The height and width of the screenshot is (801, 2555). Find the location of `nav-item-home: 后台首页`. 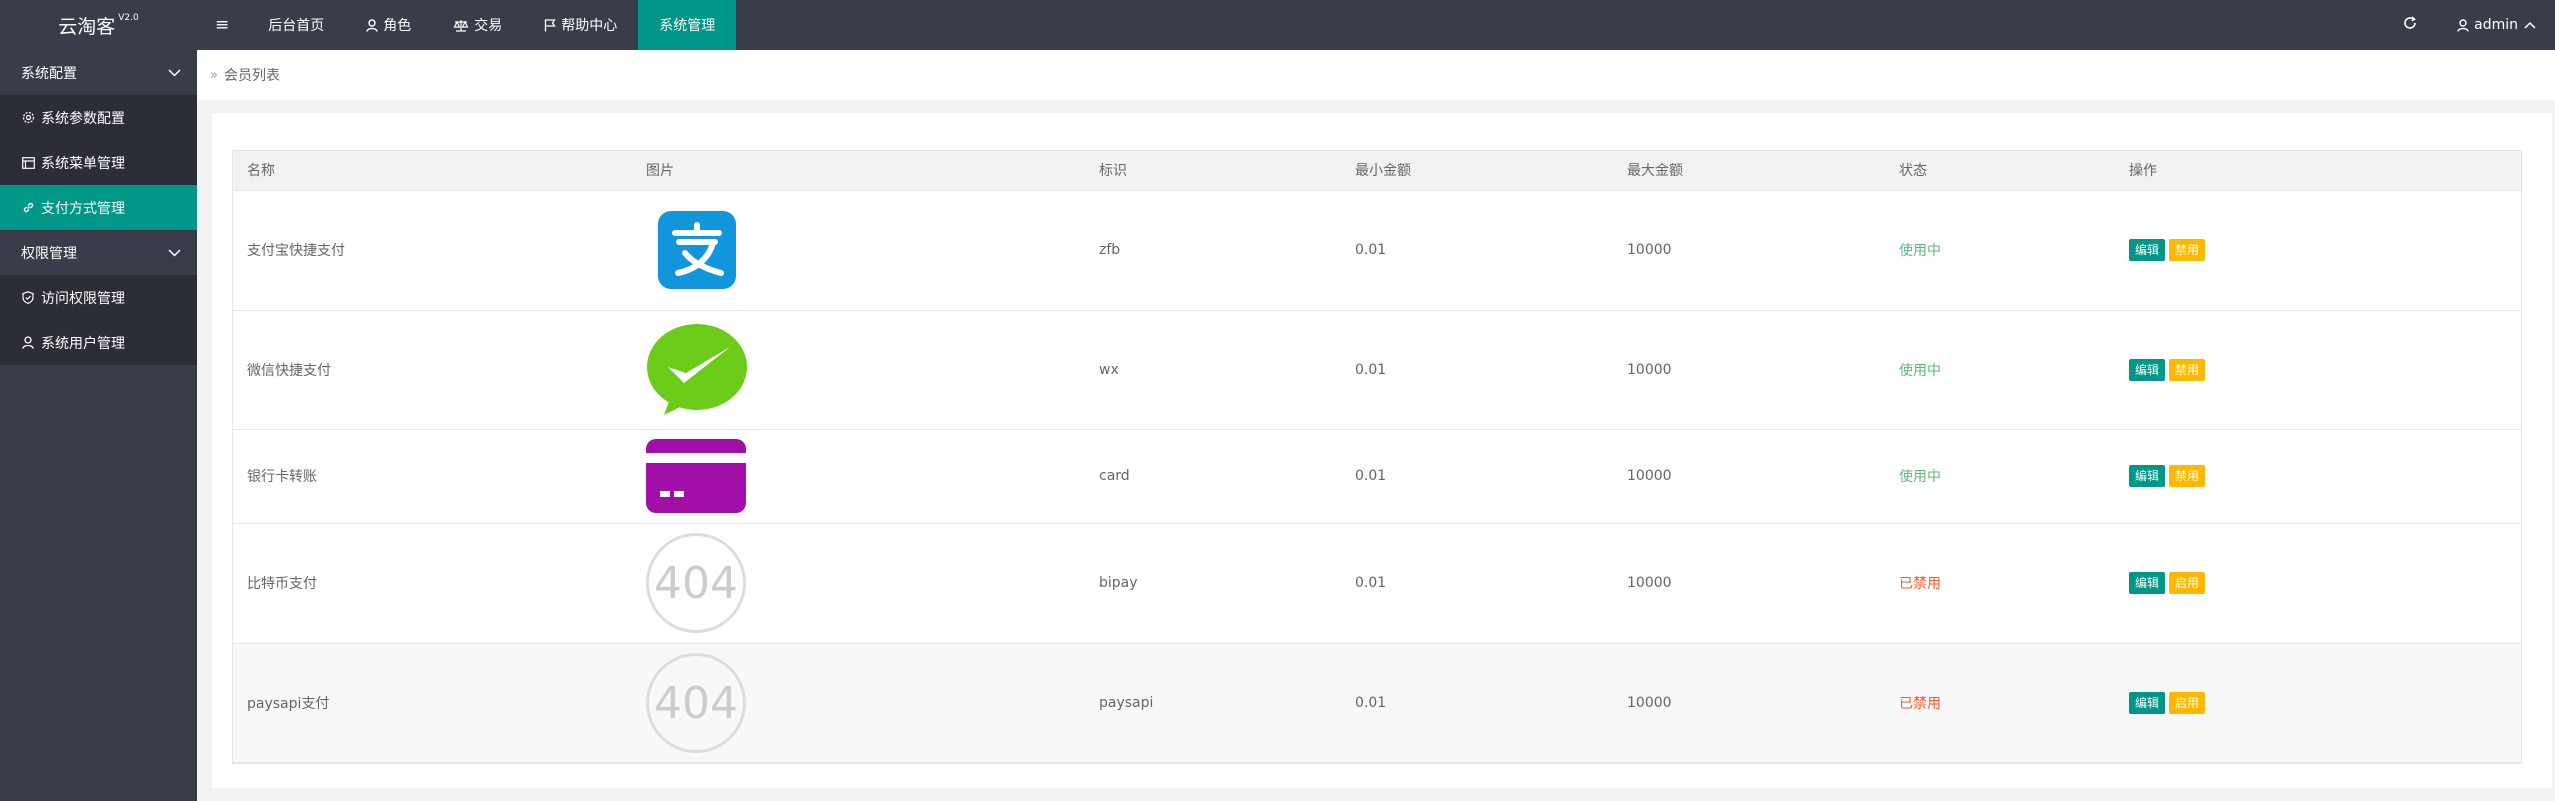

nav-item-home: 后台首页 is located at coordinates (296, 25).